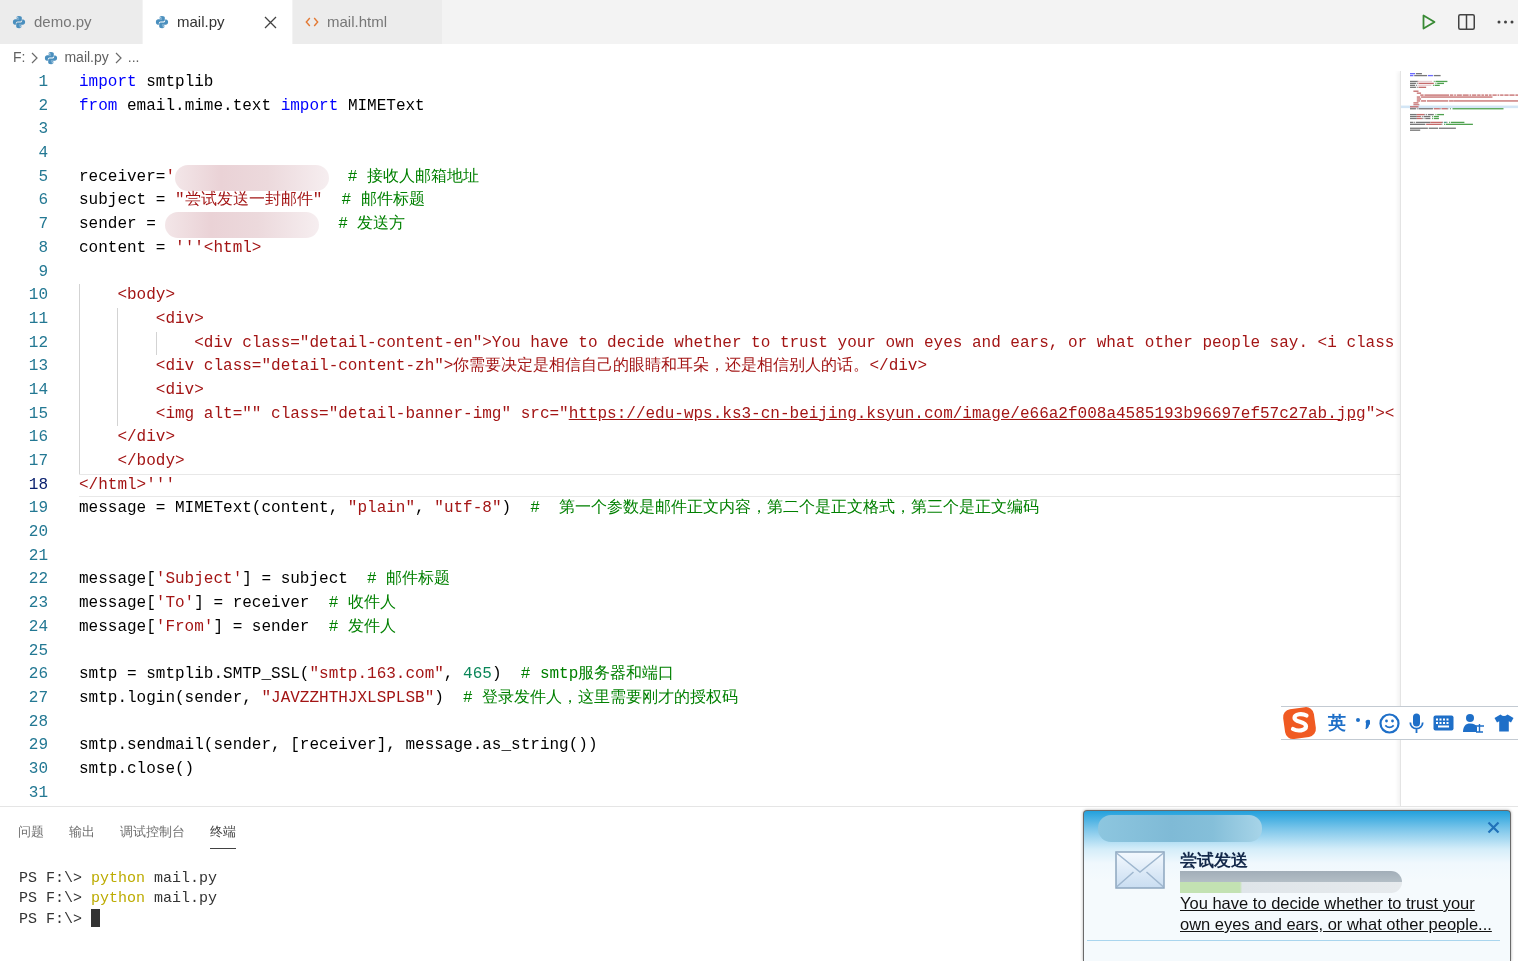 The image size is (1518, 961). What do you see at coordinates (146, 437) in the screenshot?
I see `string-literal: </div>` at bounding box center [146, 437].